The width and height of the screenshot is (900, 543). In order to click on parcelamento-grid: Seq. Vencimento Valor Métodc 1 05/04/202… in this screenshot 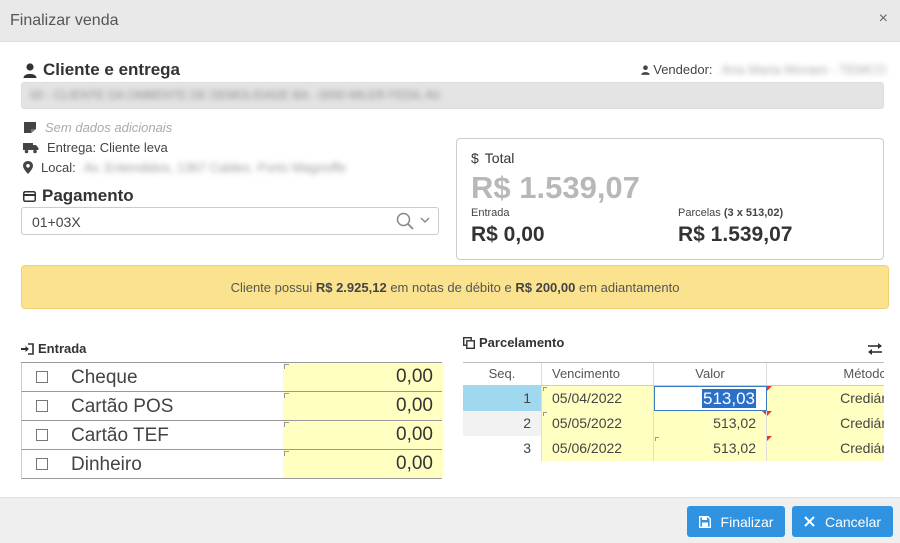, I will do `click(673, 411)`.